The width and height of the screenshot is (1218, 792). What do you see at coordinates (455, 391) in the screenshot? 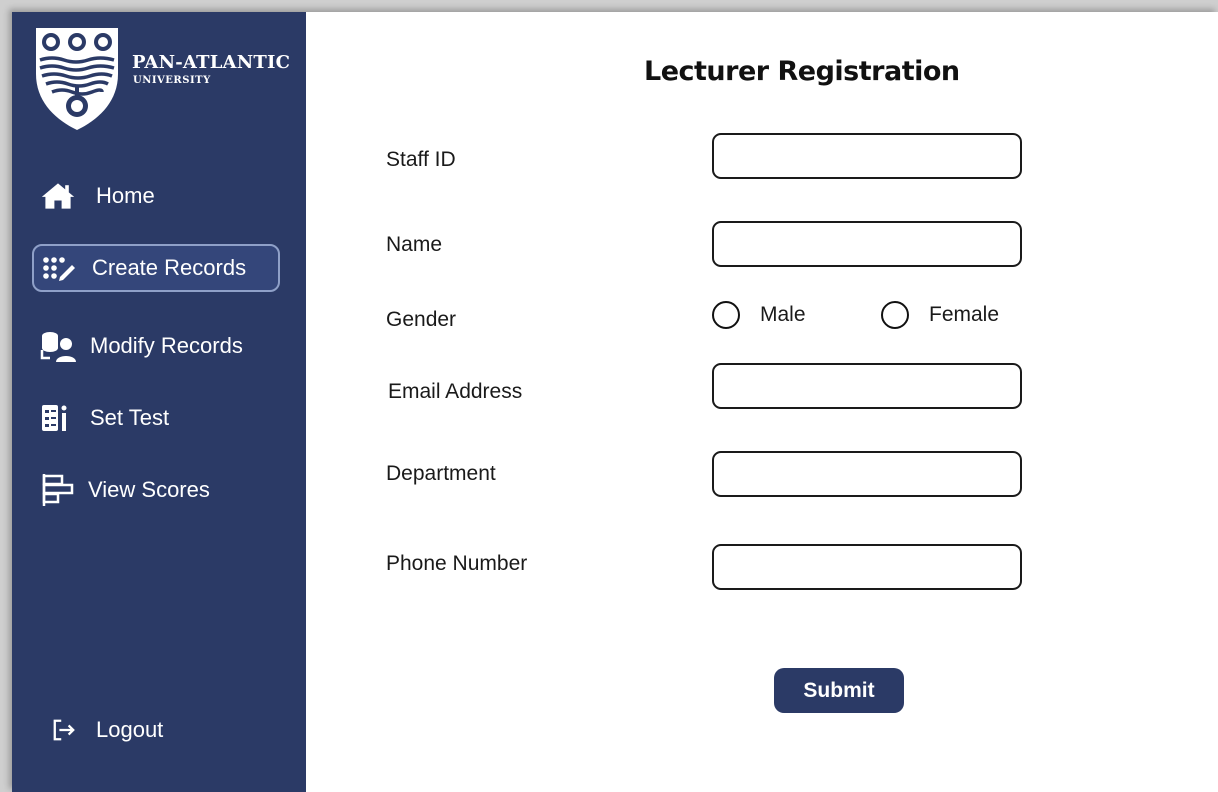
I see `email-label: Email Address` at bounding box center [455, 391].